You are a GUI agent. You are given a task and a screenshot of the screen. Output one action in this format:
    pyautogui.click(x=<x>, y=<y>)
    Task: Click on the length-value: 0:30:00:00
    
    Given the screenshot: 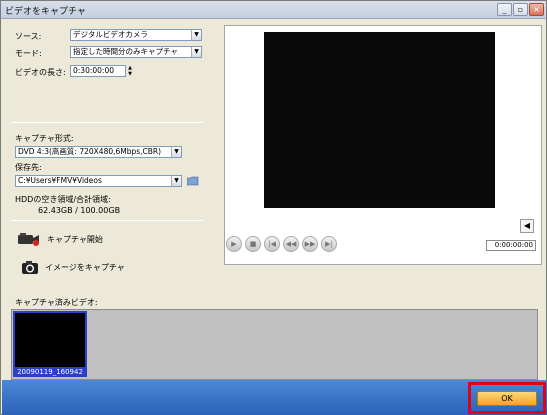 What is the action you would take?
    pyautogui.click(x=93, y=70)
    